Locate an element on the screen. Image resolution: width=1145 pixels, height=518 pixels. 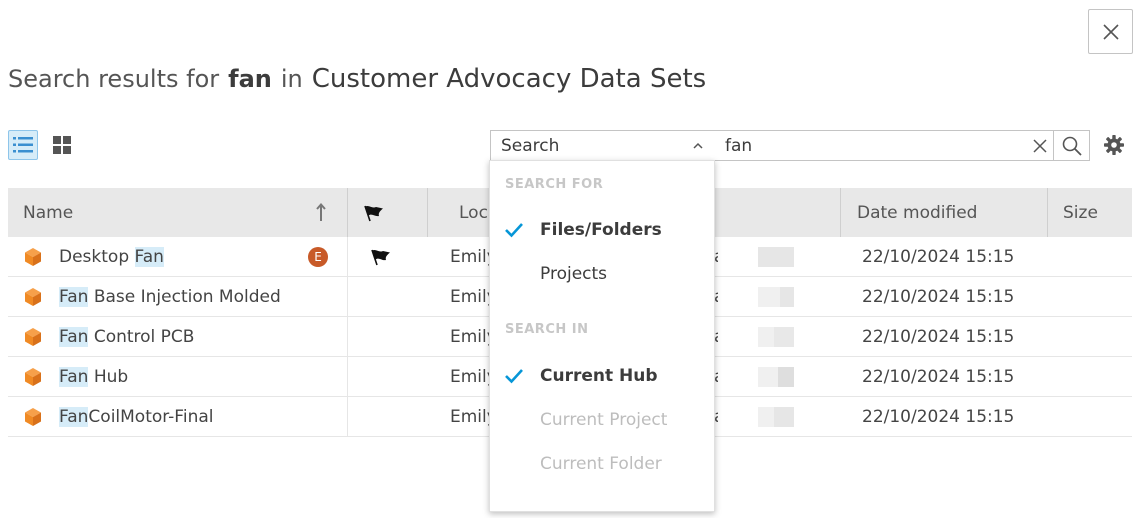
row-name-cell: Fan Hub is located at coordinates (75, 377).